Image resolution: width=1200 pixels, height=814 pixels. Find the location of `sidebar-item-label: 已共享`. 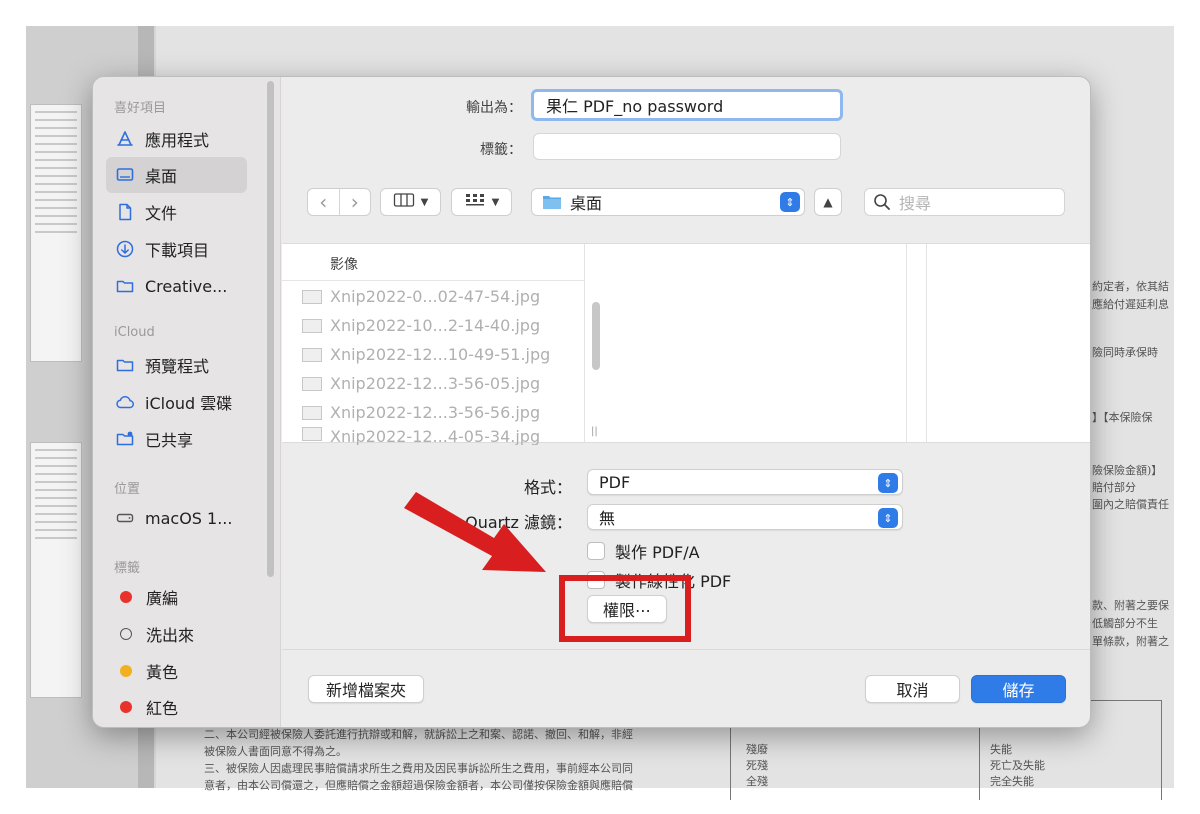

sidebar-item-label: 已共享 is located at coordinates (169, 440).